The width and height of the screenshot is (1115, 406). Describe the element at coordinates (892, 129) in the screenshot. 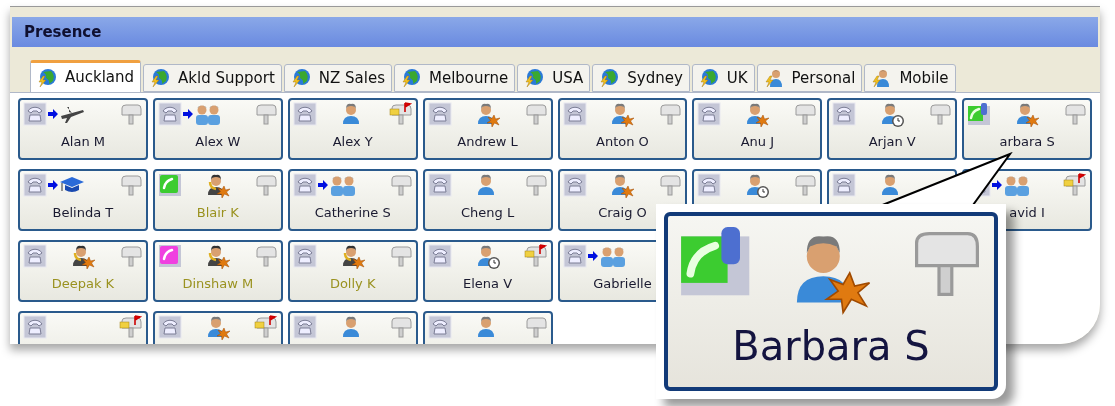

I see `contact-card: Arjan V` at that location.